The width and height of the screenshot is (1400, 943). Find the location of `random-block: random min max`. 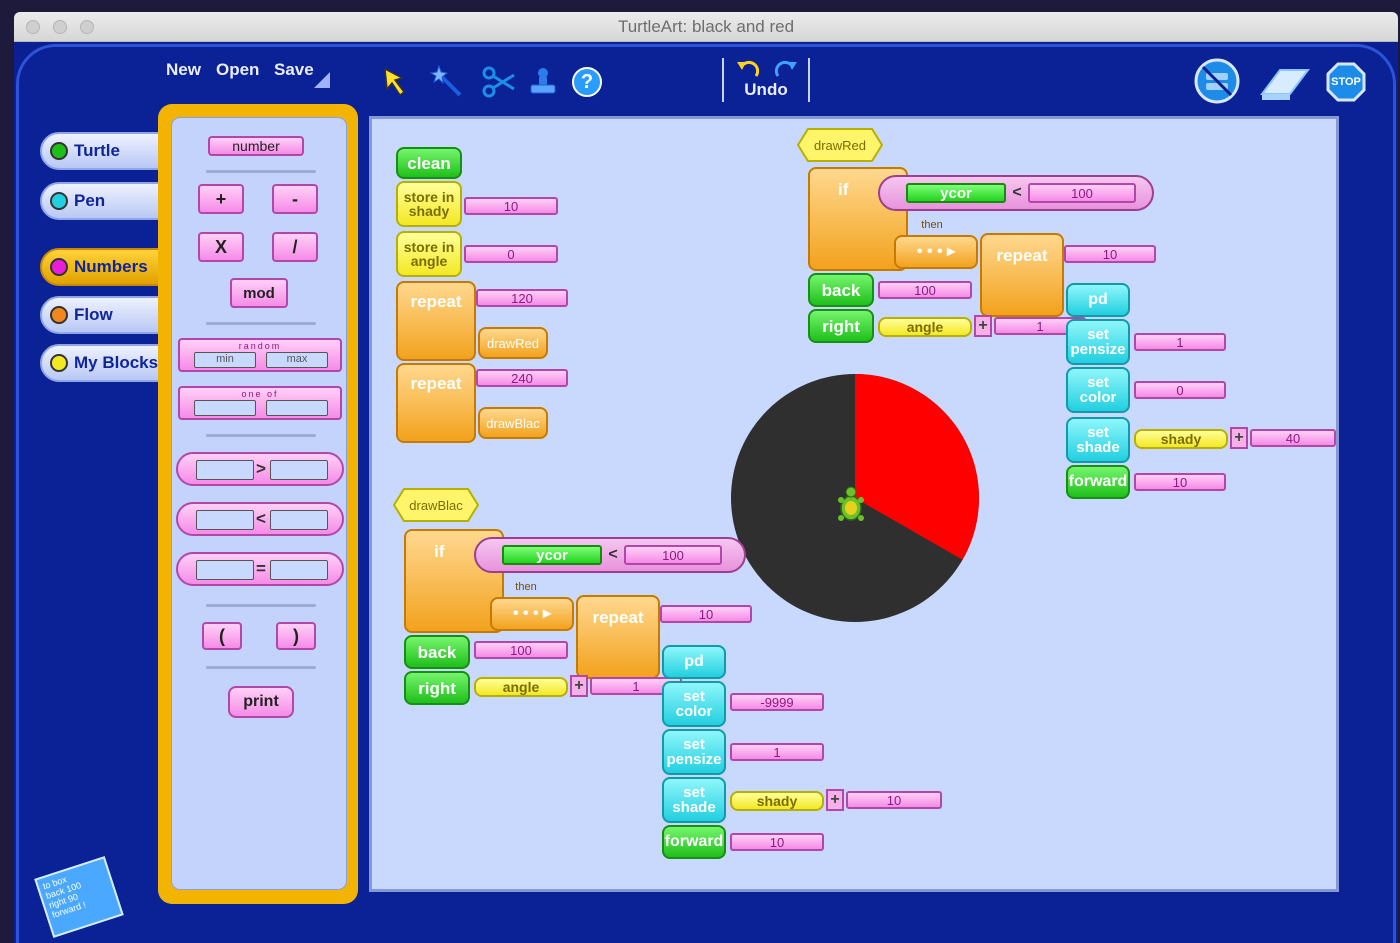

random-block: random min max is located at coordinates (260, 355).